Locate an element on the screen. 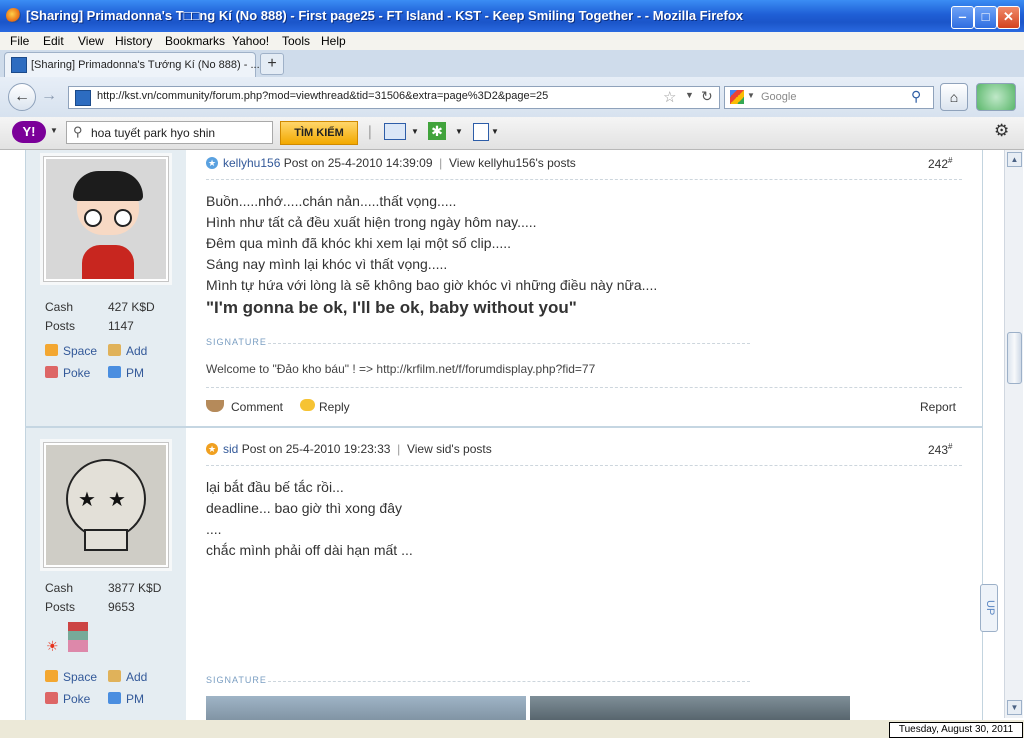 The height and width of the screenshot is (738, 1024). new-tab-button: + is located at coordinates (272, 64).